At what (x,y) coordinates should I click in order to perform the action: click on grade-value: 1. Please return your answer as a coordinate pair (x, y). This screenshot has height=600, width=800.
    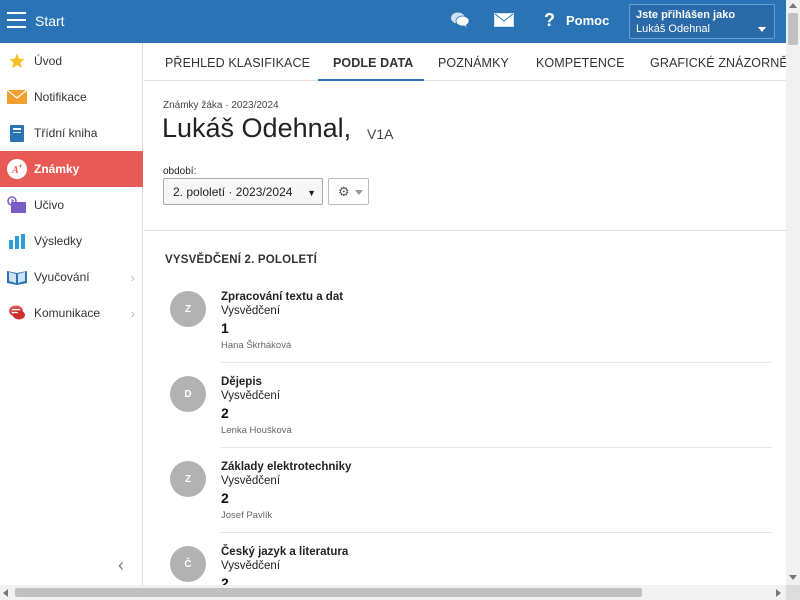
    Looking at the image, I should click on (225, 328).